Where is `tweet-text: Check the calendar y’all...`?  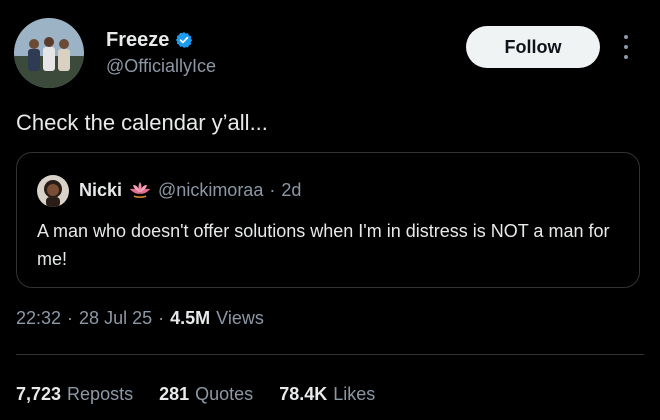 tweet-text: Check the calendar y’all... is located at coordinates (142, 122).